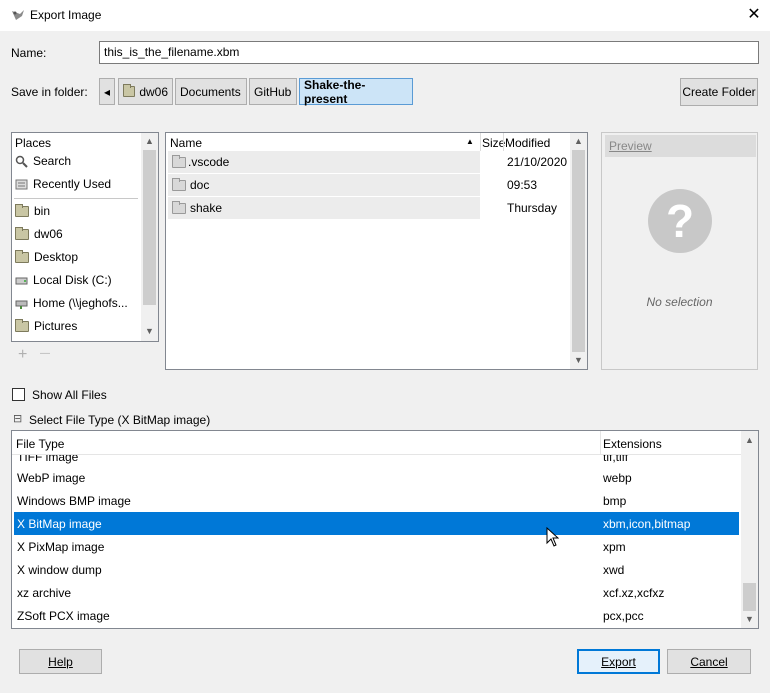 This screenshot has height=693, width=770. What do you see at coordinates (552, 537) in the screenshot?
I see `mouse-cursor-icon` at bounding box center [552, 537].